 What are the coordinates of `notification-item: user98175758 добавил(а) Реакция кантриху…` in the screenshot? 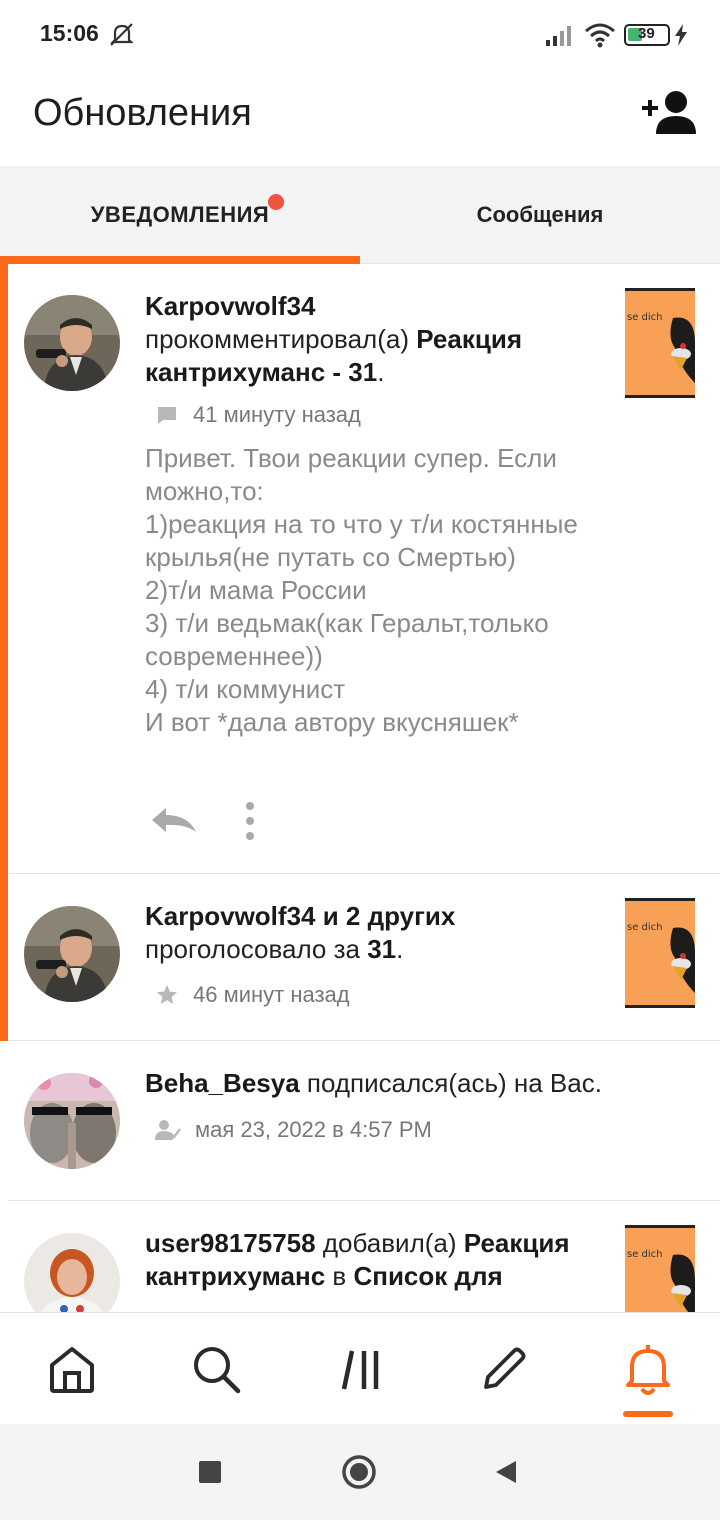 It's located at (360, 1256).